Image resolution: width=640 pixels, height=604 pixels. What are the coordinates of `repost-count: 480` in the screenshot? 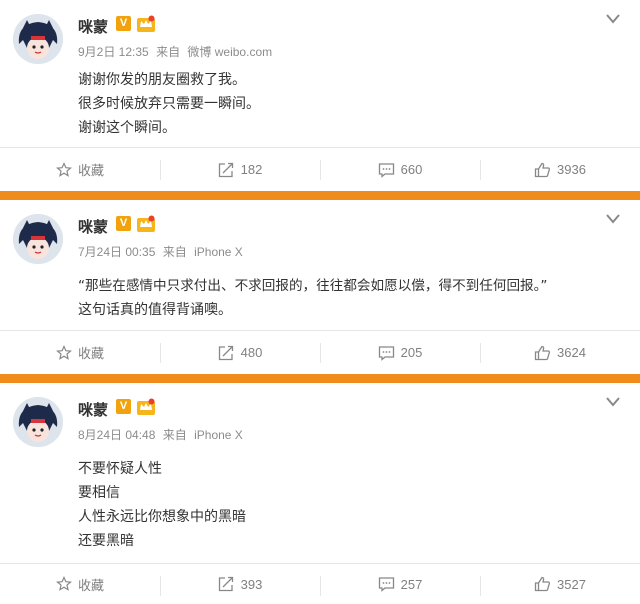 It's located at (251, 352).